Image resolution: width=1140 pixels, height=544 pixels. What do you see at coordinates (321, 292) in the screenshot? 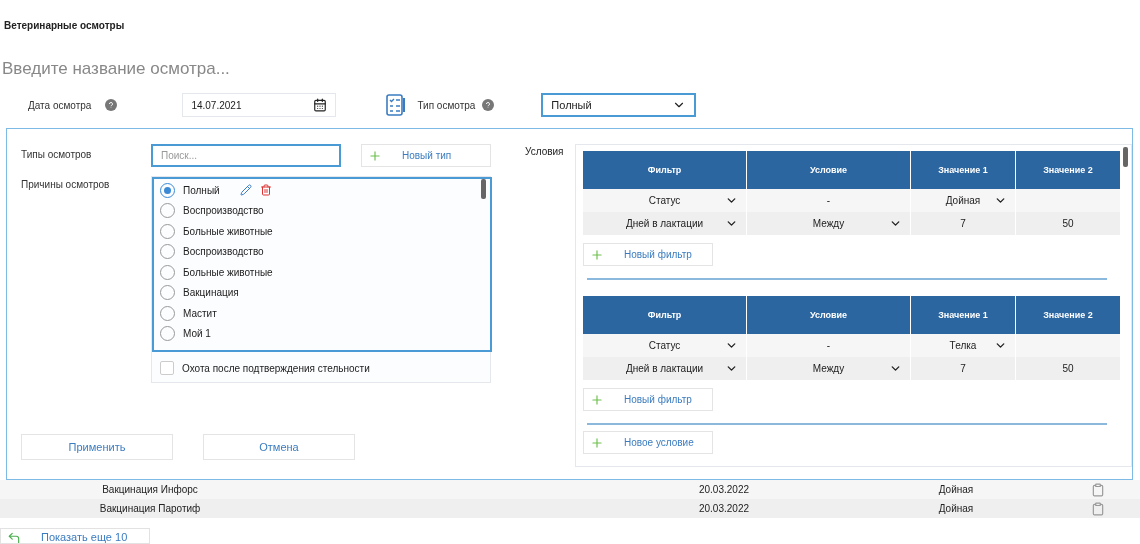
I see `reason-option: Вакцинация` at bounding box center [321, 292].